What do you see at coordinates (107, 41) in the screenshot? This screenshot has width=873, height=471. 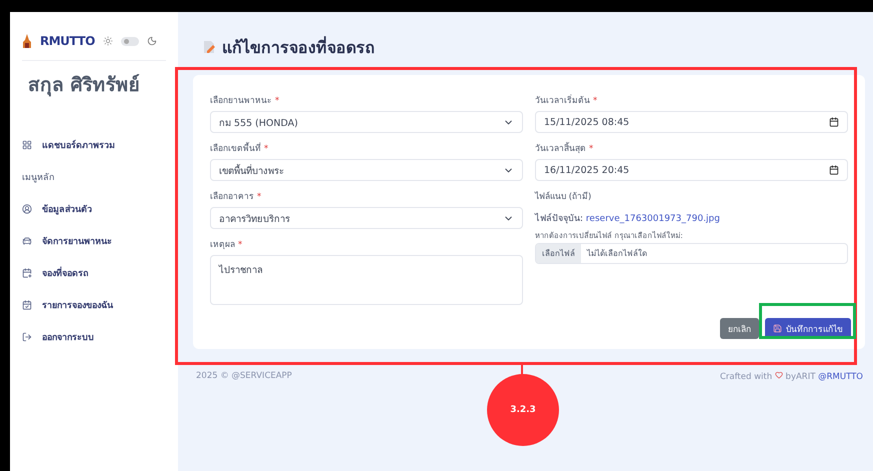 I see `sun-icon` at bounding box center [107, 41].